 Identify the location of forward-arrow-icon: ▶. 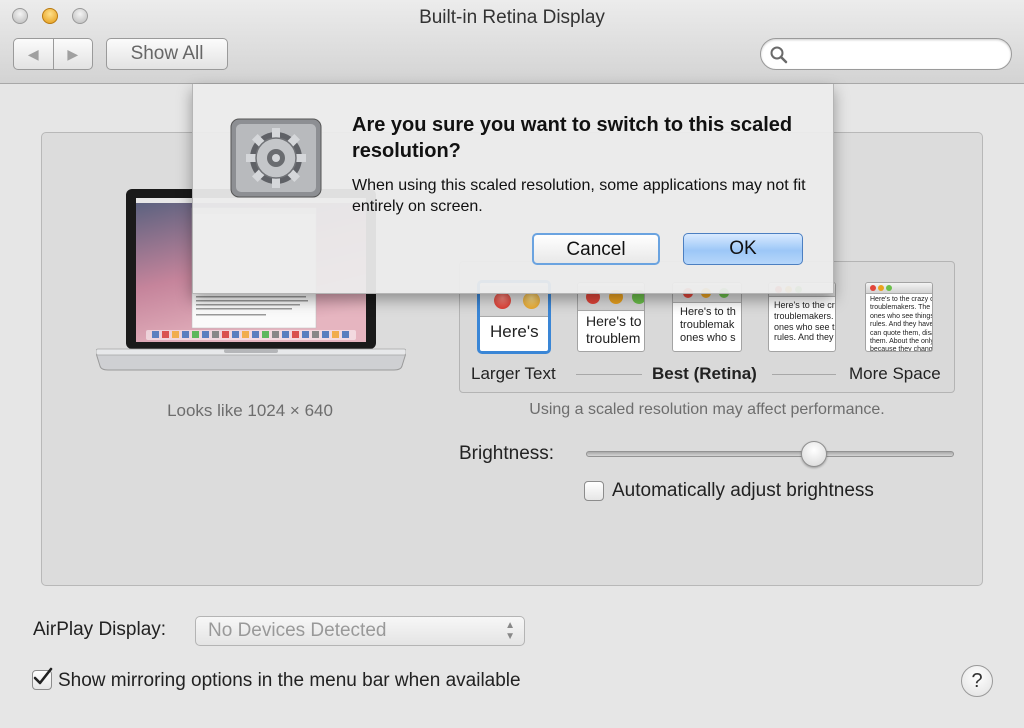
(73, 53).